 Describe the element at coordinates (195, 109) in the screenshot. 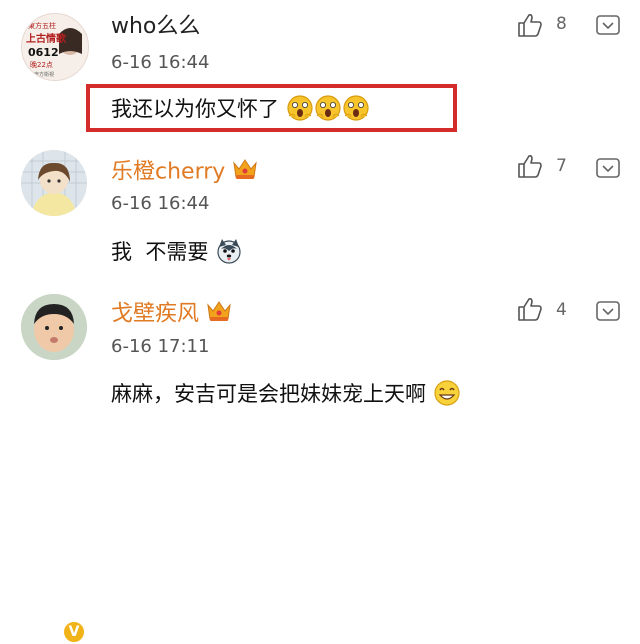

I see `comment-text-content: 我还以为你又怀了` at that location.